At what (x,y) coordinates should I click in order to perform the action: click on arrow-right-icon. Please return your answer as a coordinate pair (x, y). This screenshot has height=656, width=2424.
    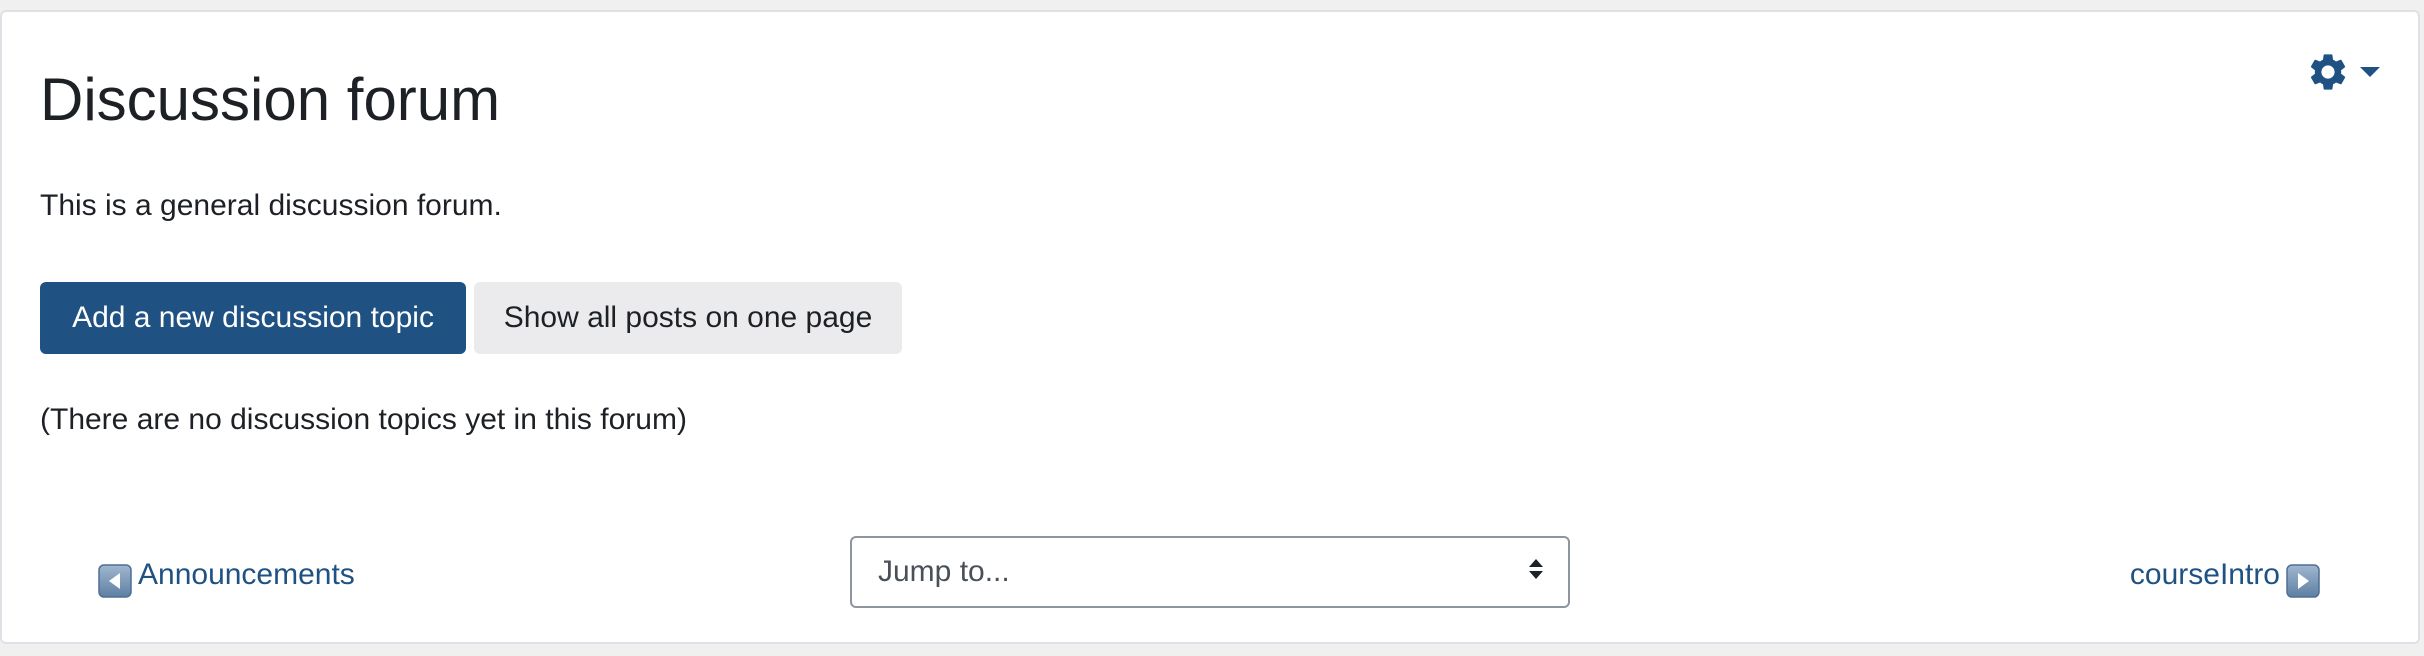
    Looking at the image, I should click on (2303, 581).